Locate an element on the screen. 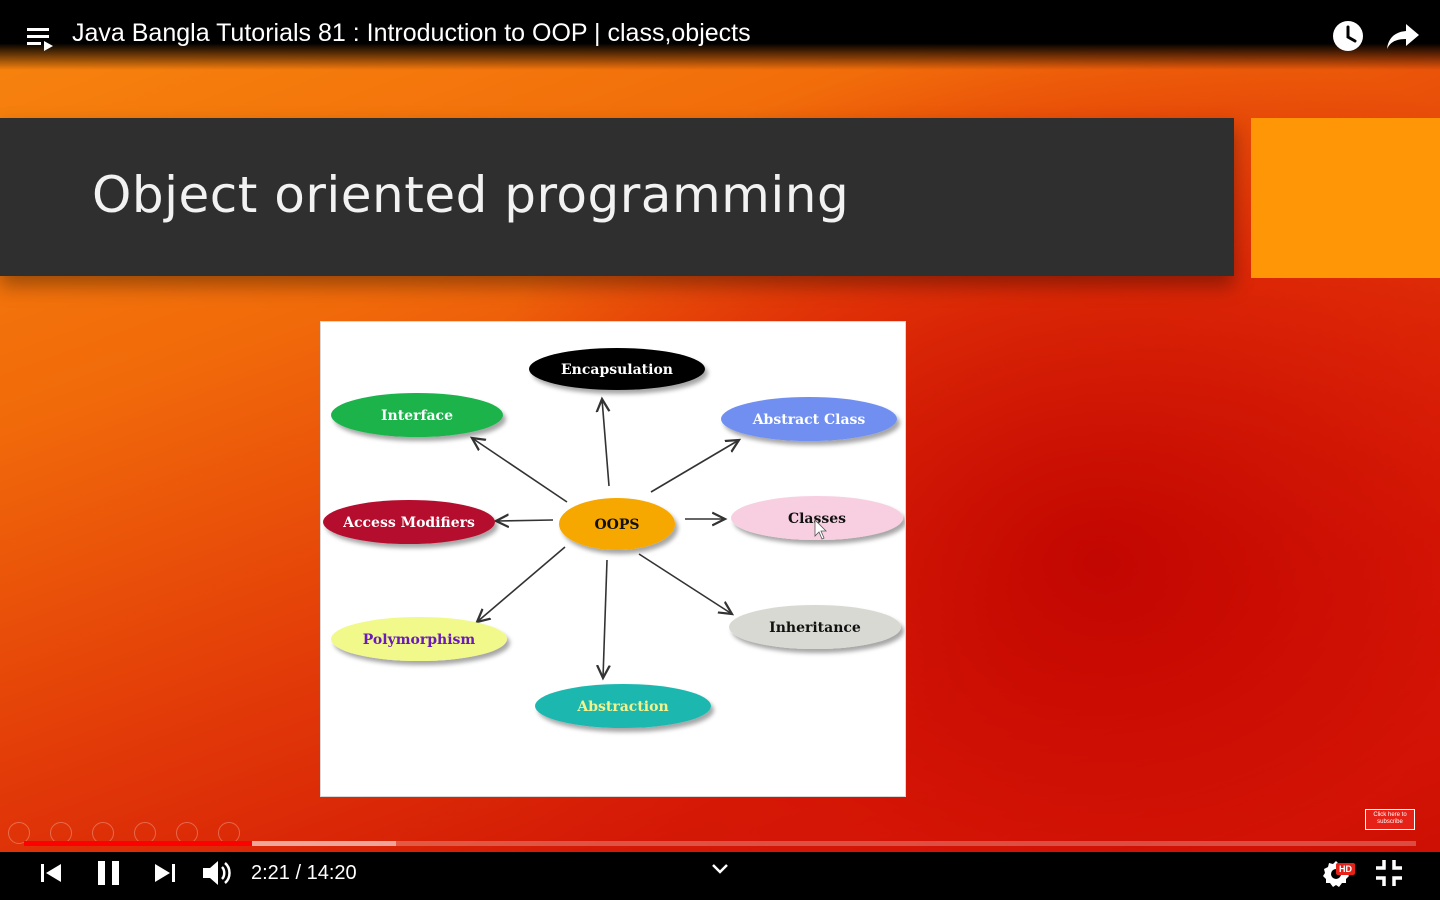  share-icon is located at coordinates (1403, 36).